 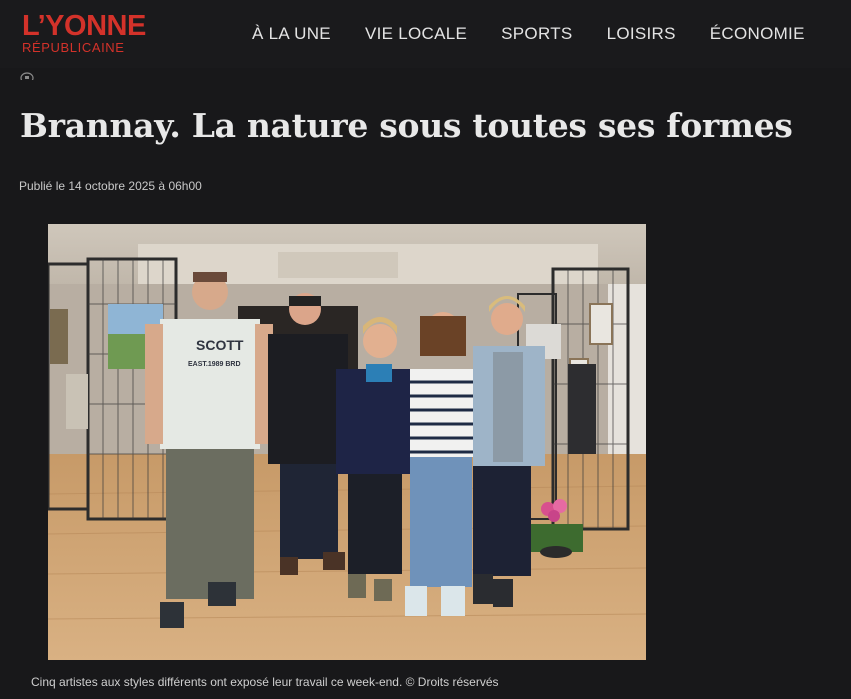 I want to click on nav-item-economie: ÉCONOMIE, so click(x=757, y=34).